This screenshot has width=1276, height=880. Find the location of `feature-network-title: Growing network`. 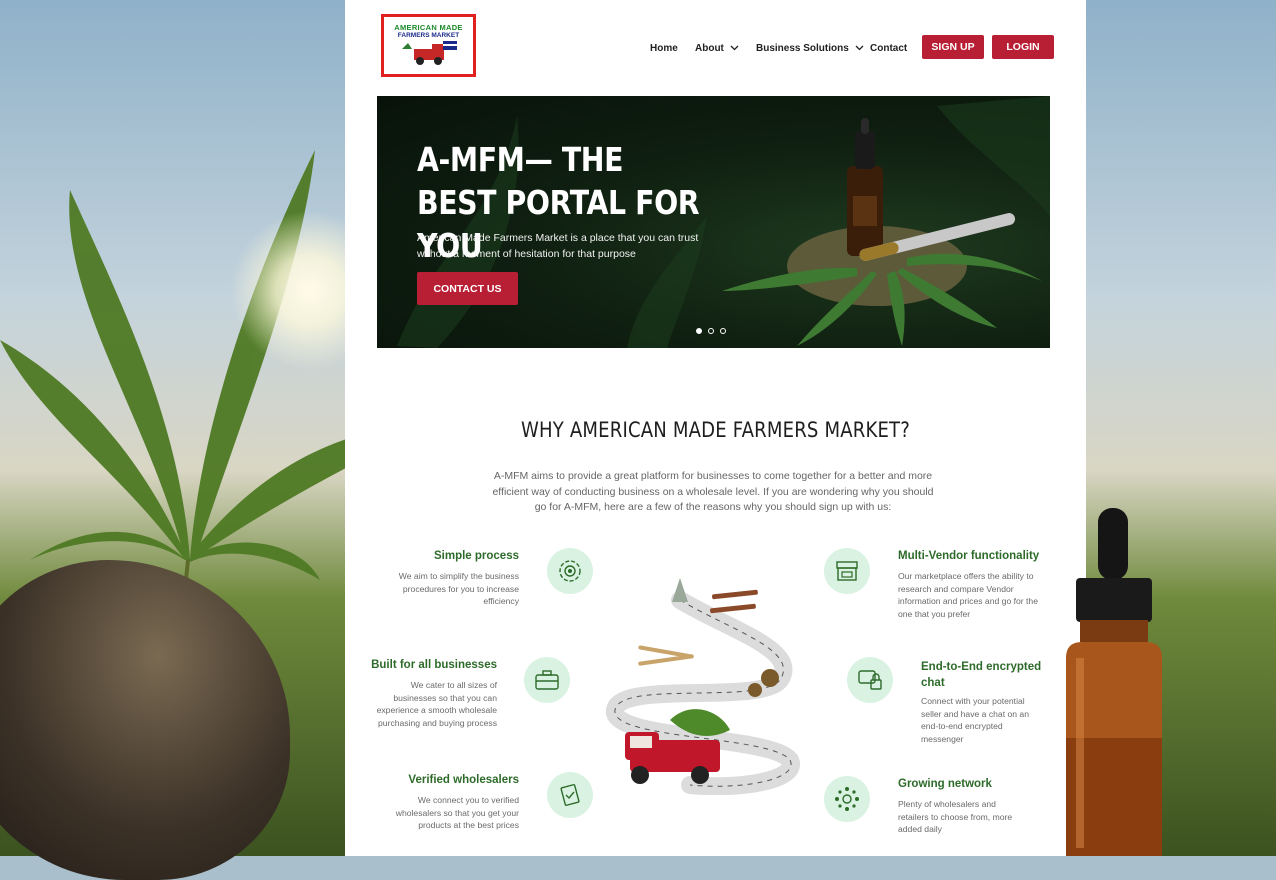

feature-network-title: Growing network is located at coordinates (945, 784).